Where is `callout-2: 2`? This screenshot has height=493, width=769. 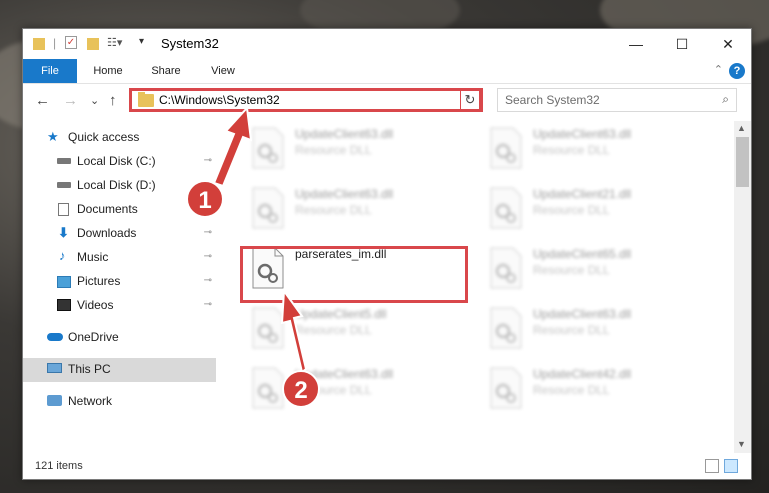 callout-2: 2 is located at coordinates (301, 389).